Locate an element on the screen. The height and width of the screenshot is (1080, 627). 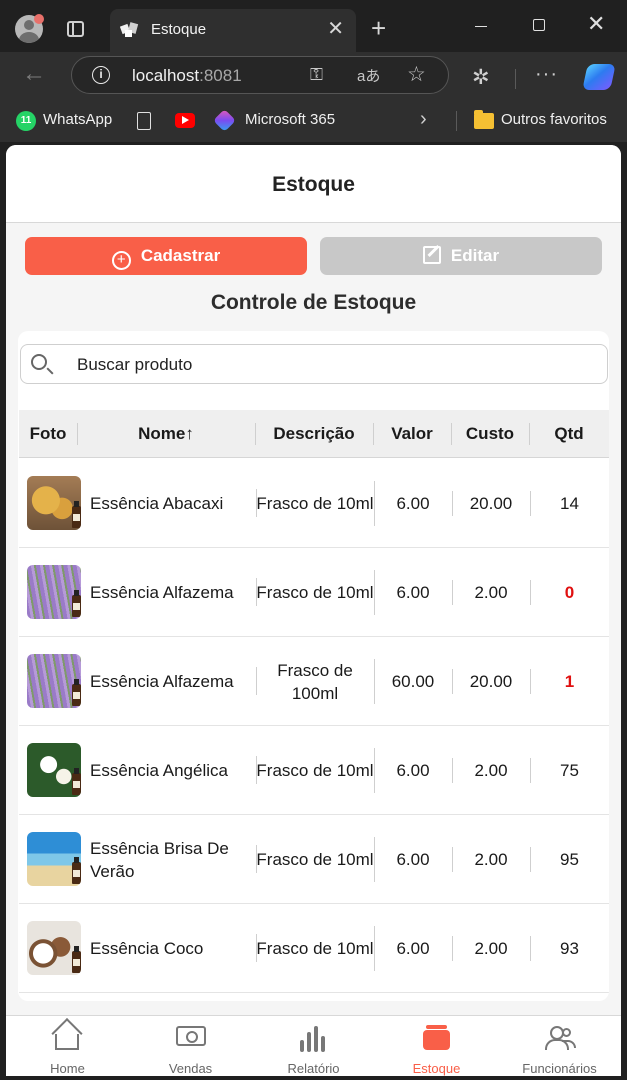
browser-tab-estoque: Estoque ✕ is located at coordinates (233, 30).